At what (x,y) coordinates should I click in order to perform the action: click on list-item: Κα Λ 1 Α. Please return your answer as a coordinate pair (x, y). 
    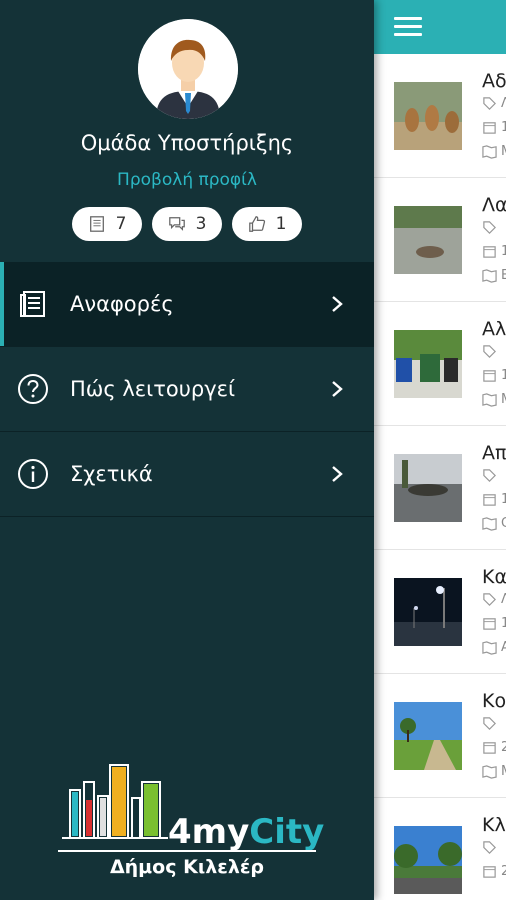
    Looking at the image, I should click on (440, 612).